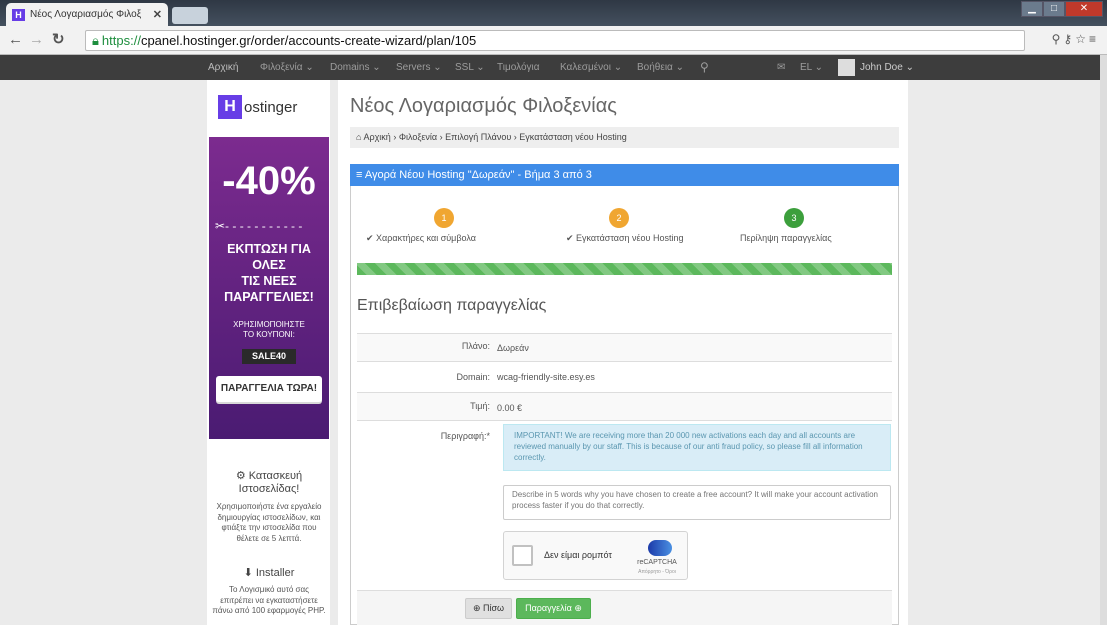 This screenshot has height=625, width=1107. I want to click on back-button: ⊕ Πίσω, so click(488, 608).